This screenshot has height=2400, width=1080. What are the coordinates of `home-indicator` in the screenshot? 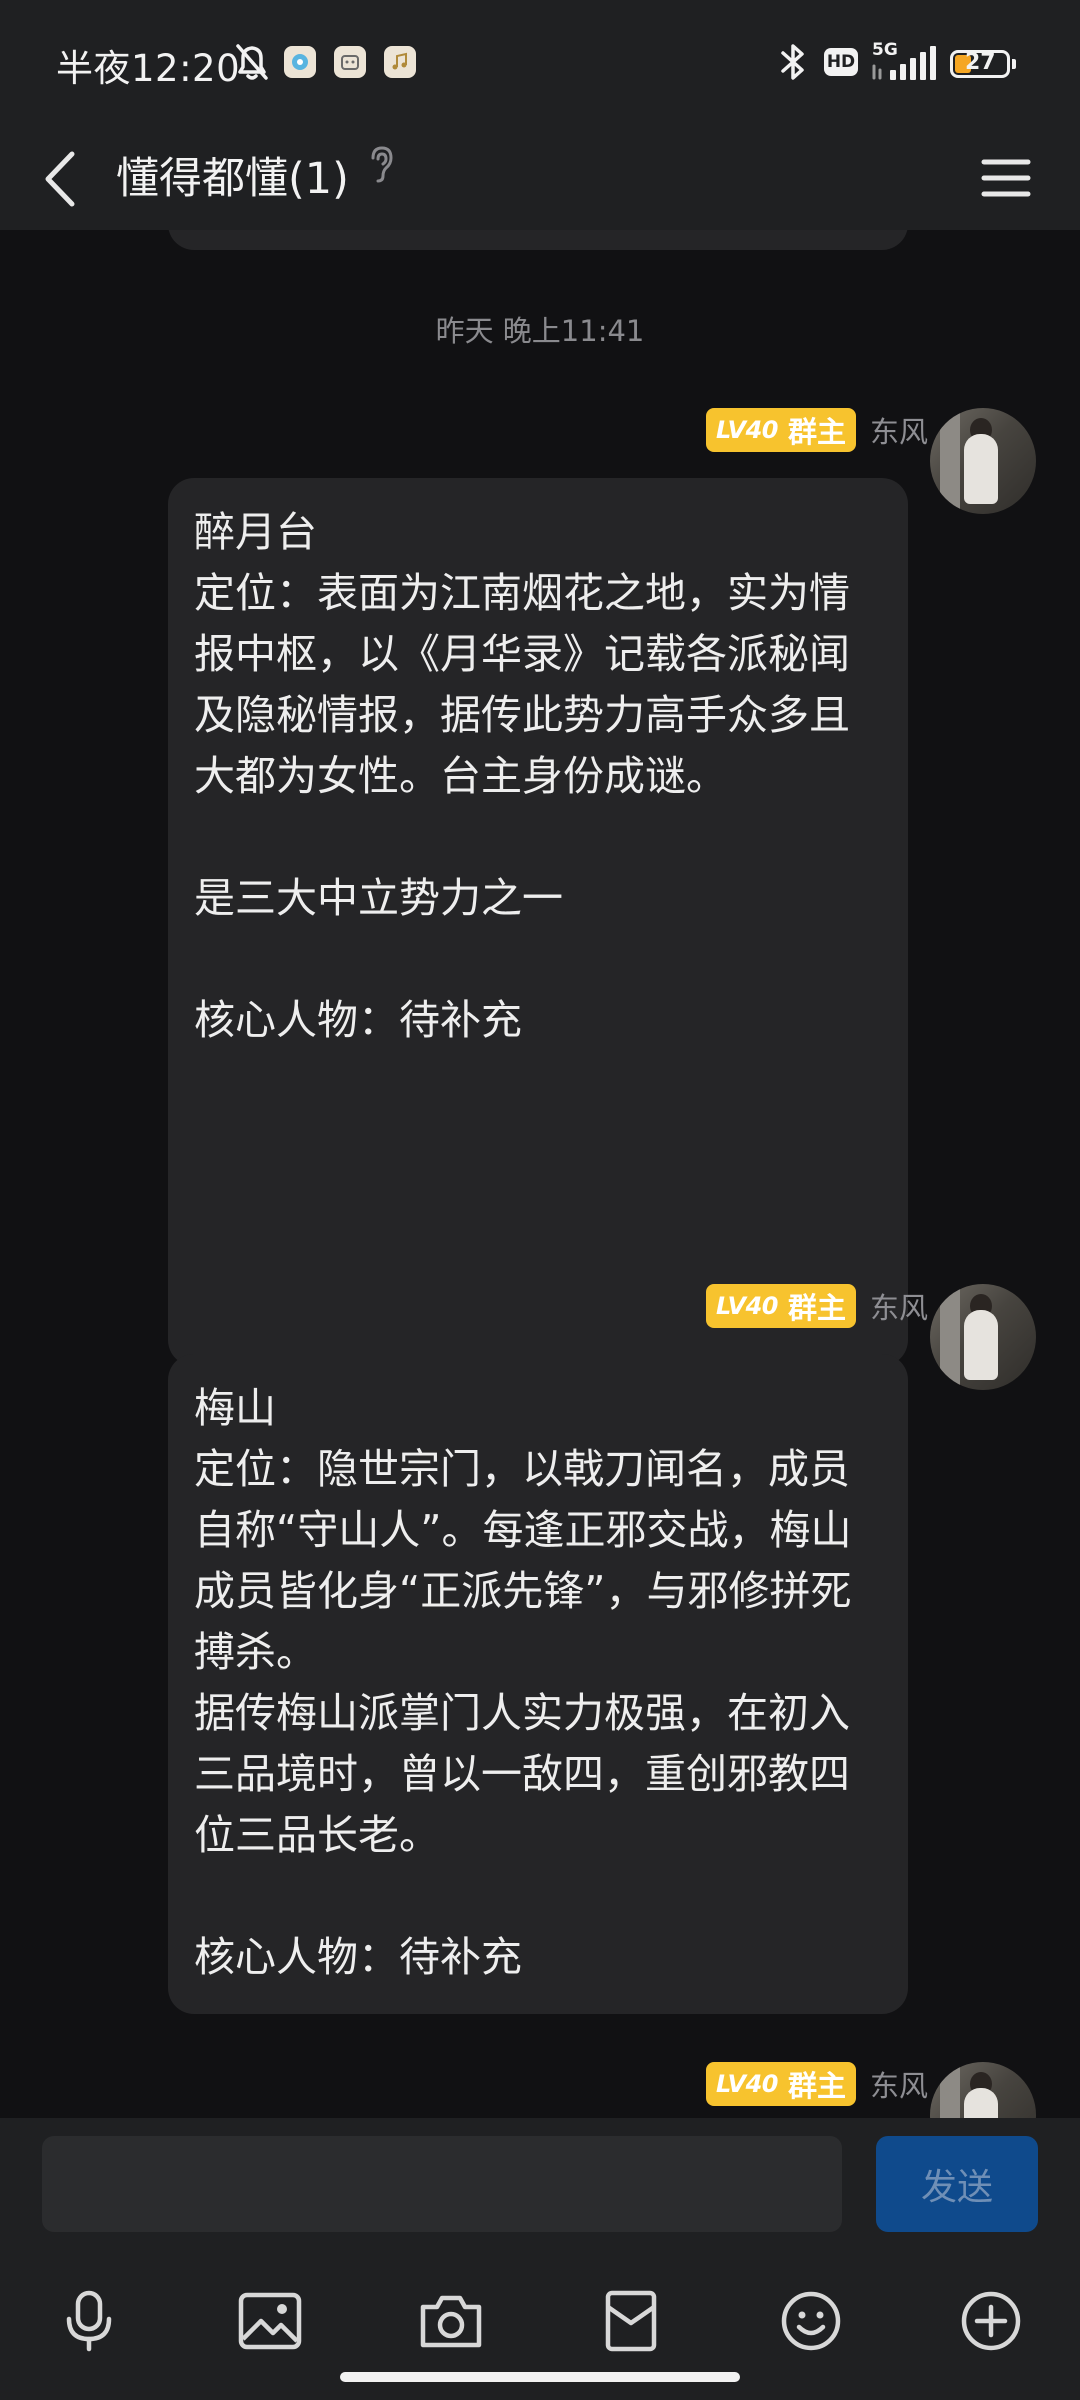 It's located at (540, 2377).